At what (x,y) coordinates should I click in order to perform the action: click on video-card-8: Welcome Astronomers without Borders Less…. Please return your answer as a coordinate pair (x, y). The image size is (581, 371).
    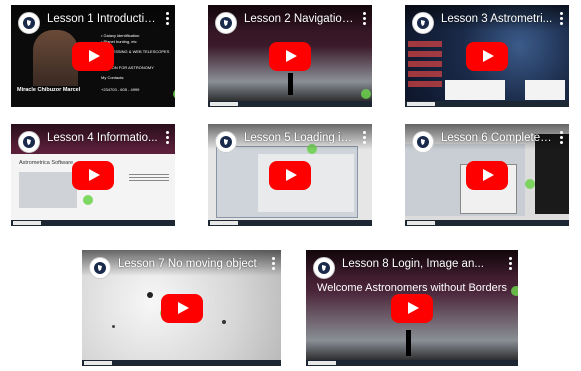
    Looking at the image, I should click on (412, 308).